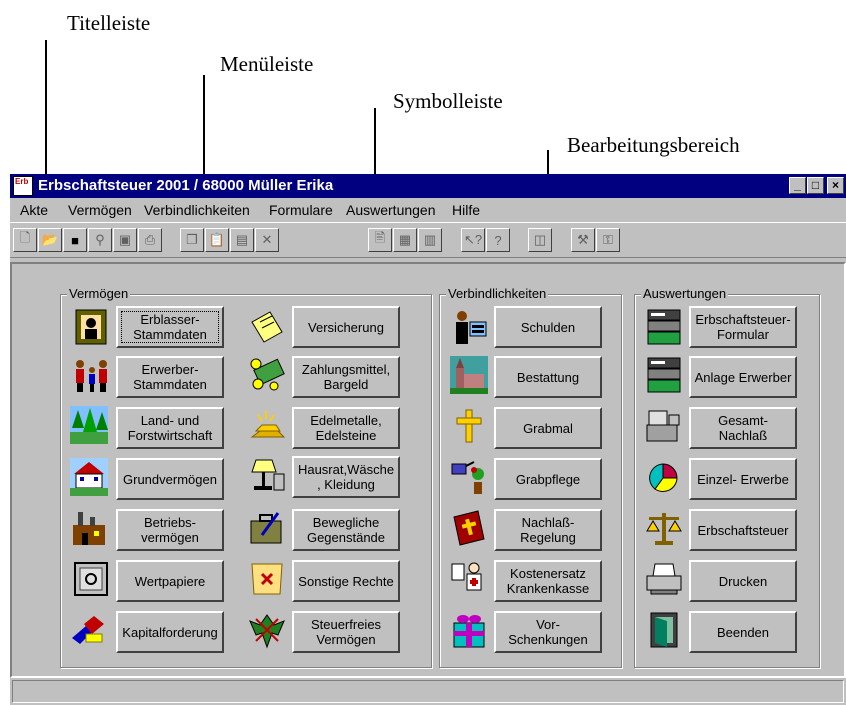  I want to click on scales-icon, so click(664, 529).